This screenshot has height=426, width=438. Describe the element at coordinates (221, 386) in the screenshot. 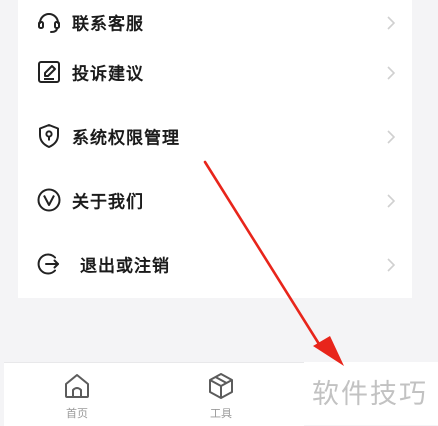

I see `toolbox-cube-icon` at that location.